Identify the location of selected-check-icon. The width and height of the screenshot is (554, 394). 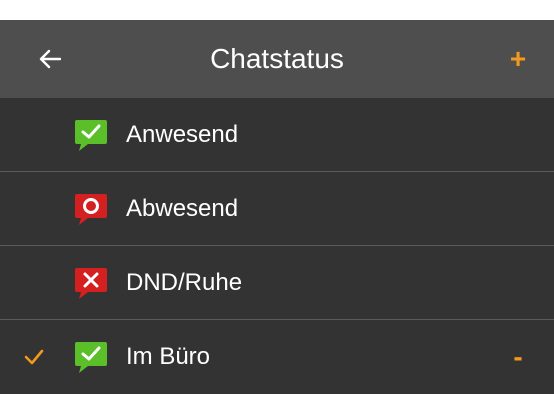
(34, 357).